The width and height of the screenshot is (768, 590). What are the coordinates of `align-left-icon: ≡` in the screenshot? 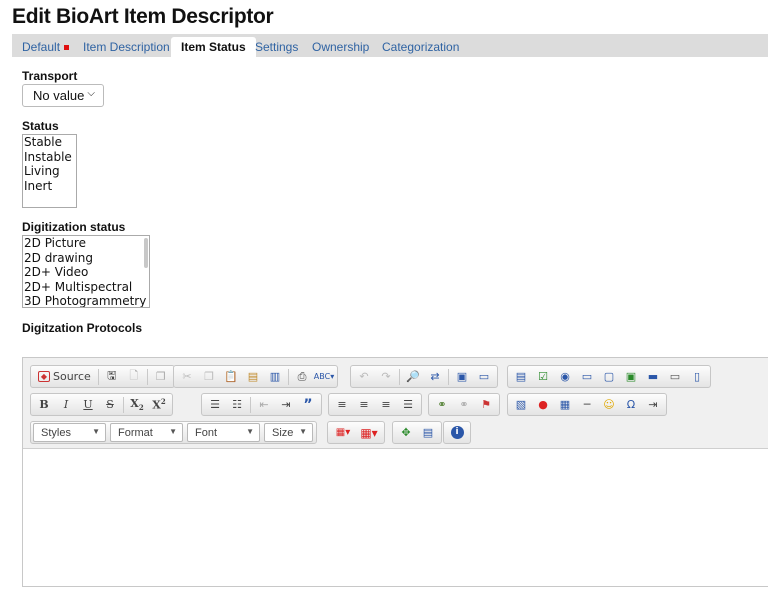 It's located at (342, 404).